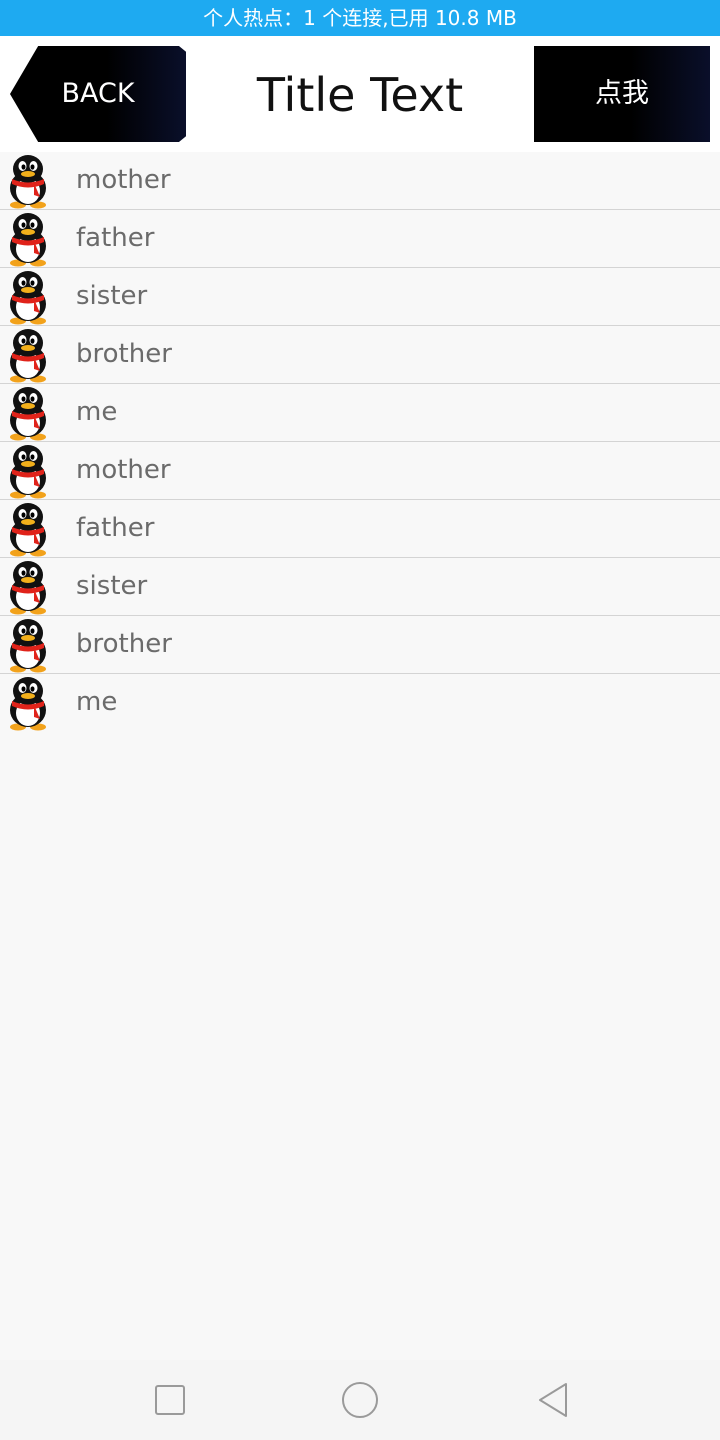 The image size is (720, 1440). I want to click on click-me-button-label: 点我, so click(622, 93).